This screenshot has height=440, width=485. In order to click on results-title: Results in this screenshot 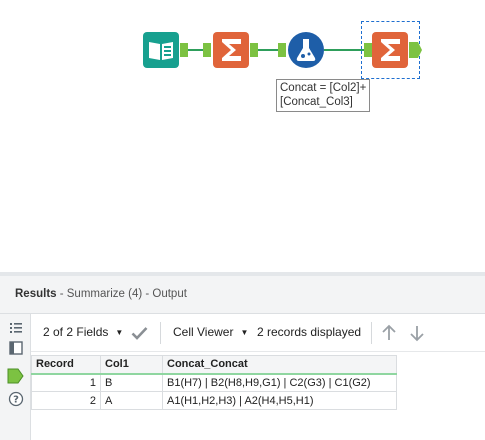, I will do `click(36, 294)`.